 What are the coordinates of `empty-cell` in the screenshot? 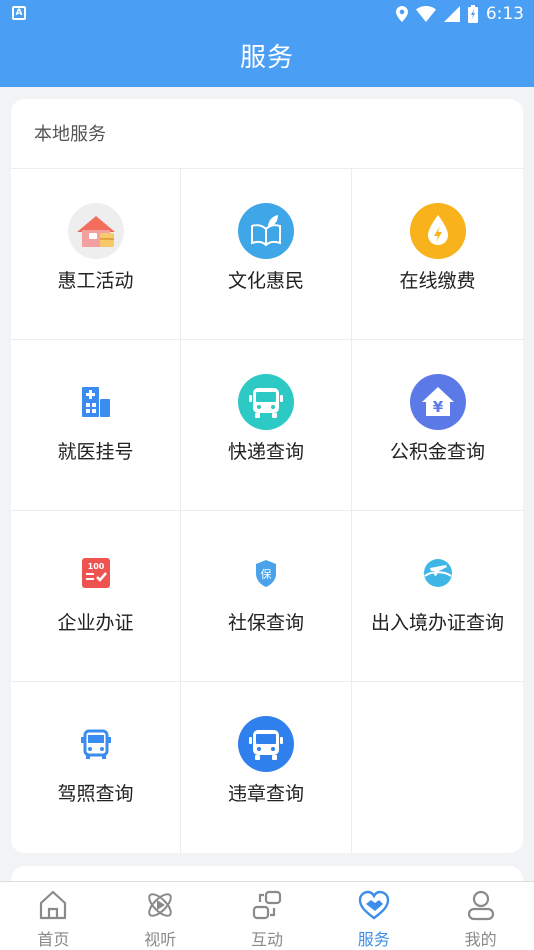 It's located at (437, 767).